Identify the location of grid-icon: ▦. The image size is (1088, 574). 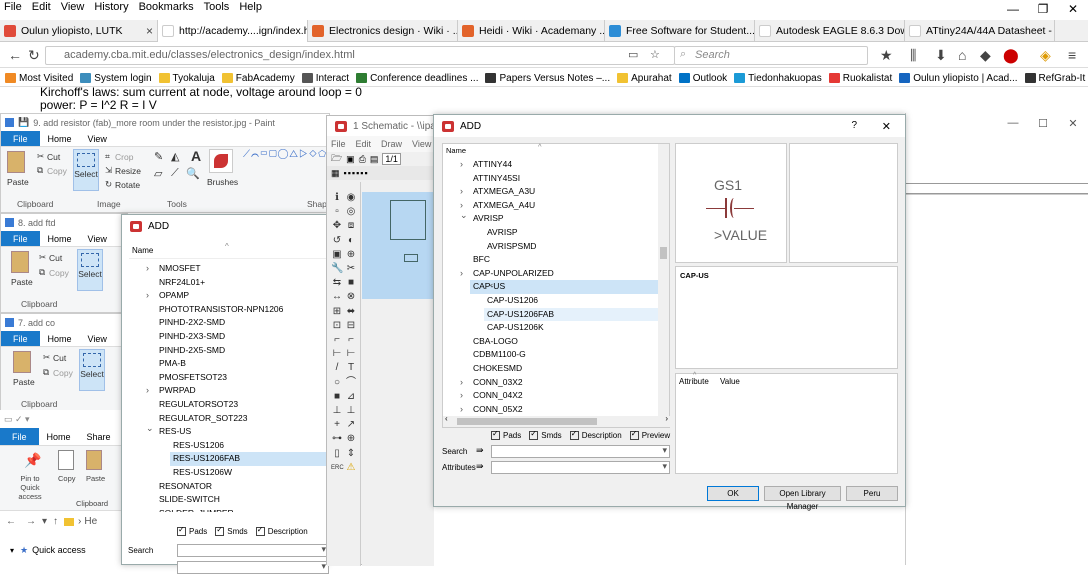
(335, 173).